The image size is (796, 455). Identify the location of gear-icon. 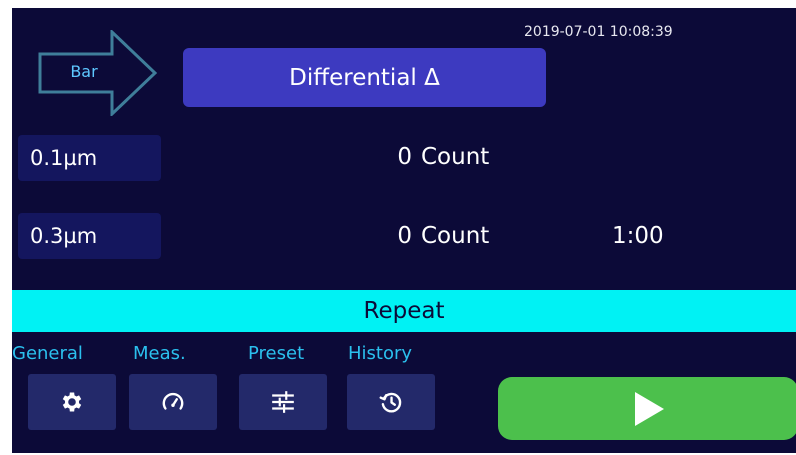
(72, 402).